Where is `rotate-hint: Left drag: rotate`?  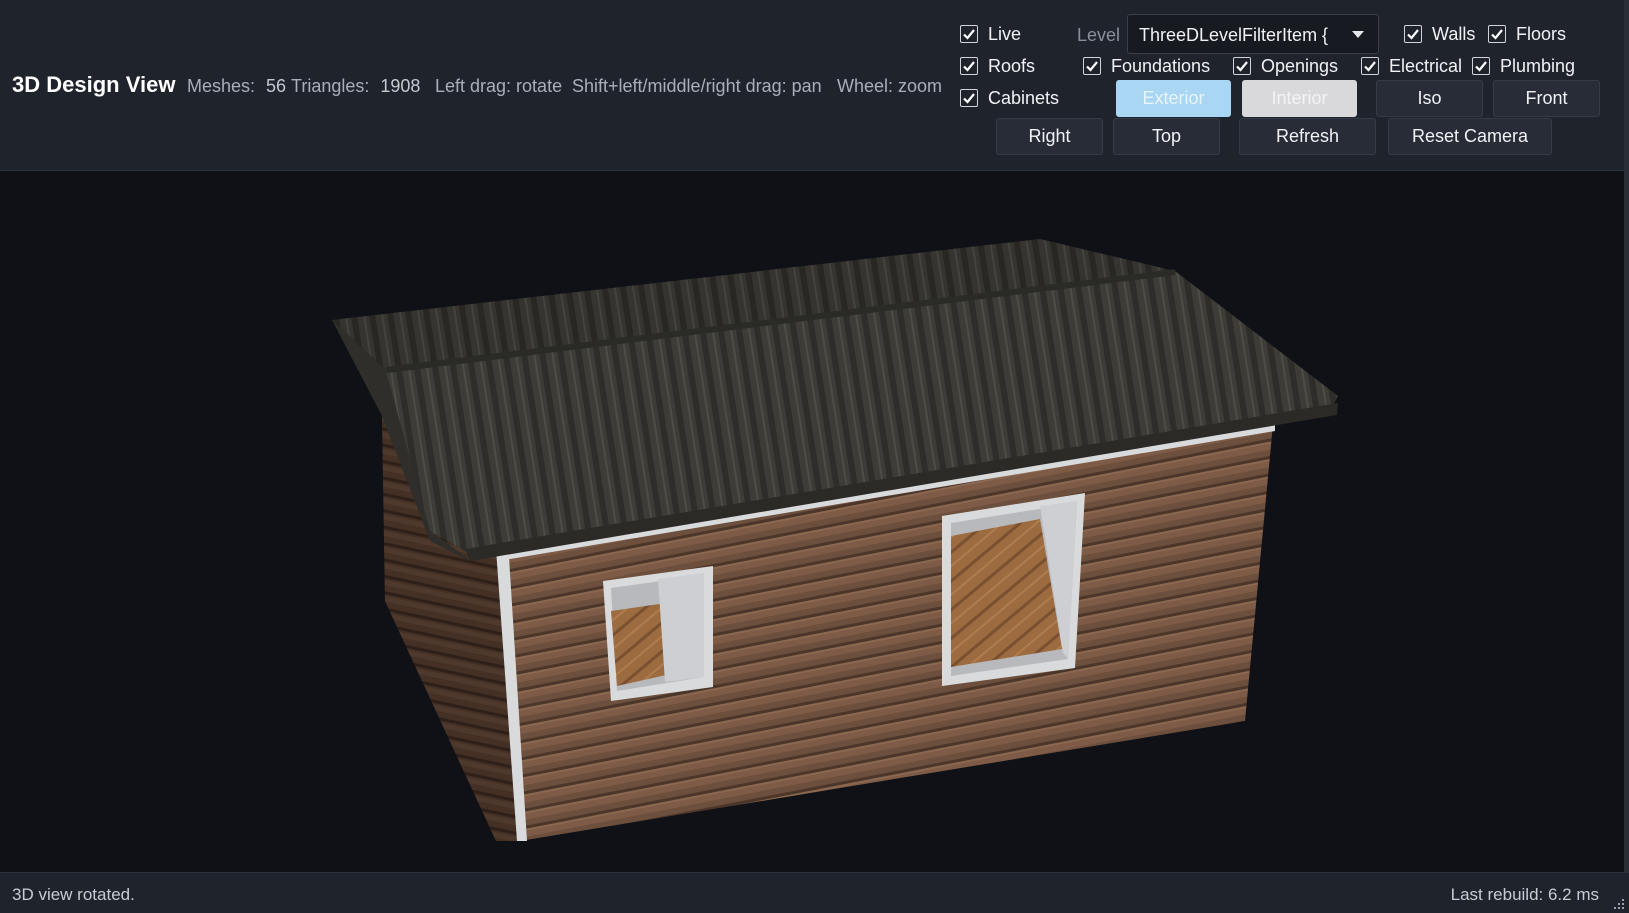
rotate-hint: Left drag: rotate is located at coordinates (499, 86).